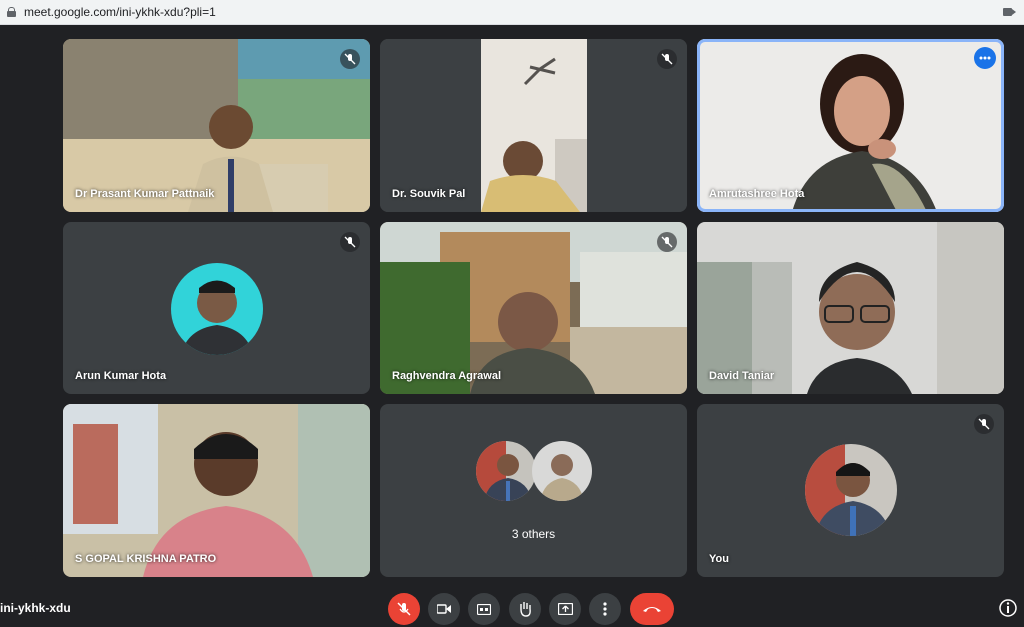  What do you see at coordinates (512, 12) in the screenshot?
I see `browser-address-bar: meet.google.com/ini-ykhk-xdu?pli=1` at bounding box center [512, 12].